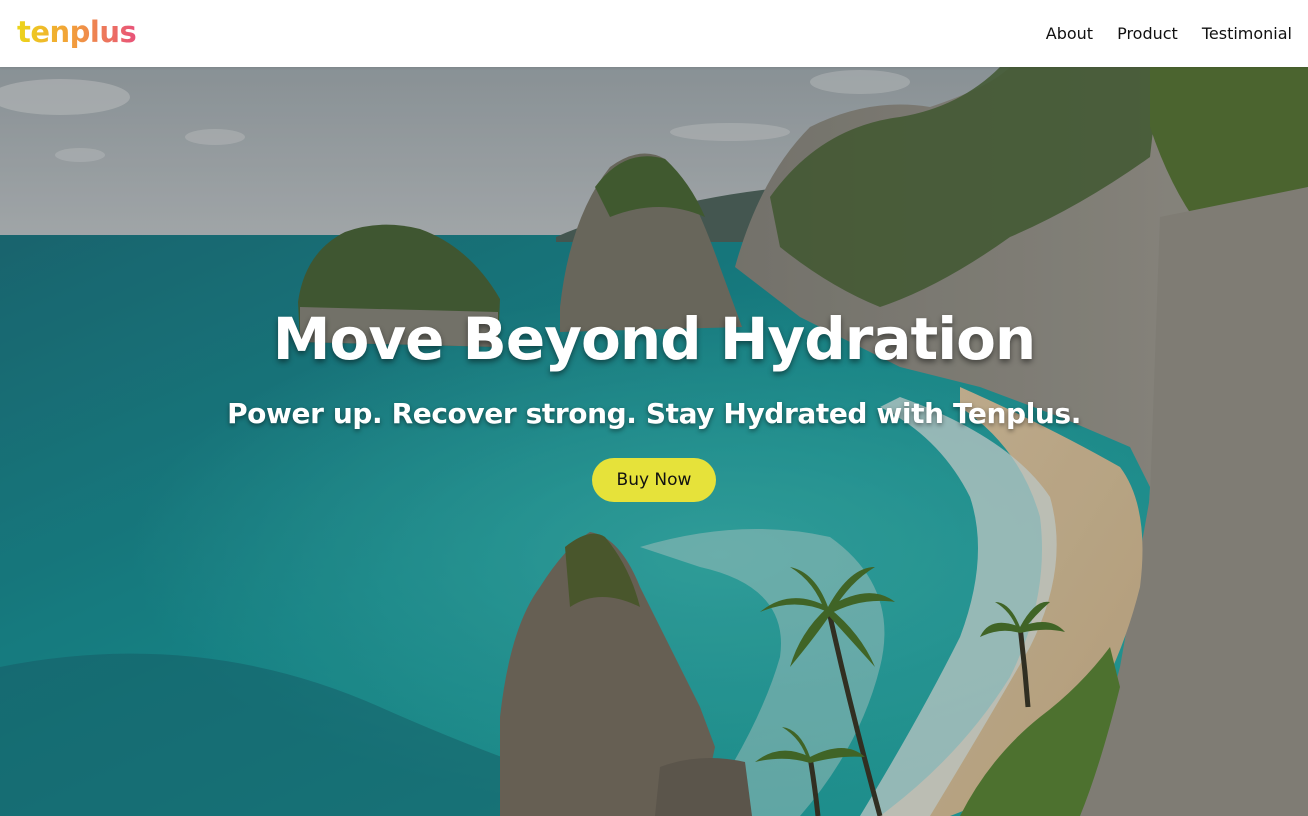  I want to click on nav-link-about: About, so click(1069, 33).